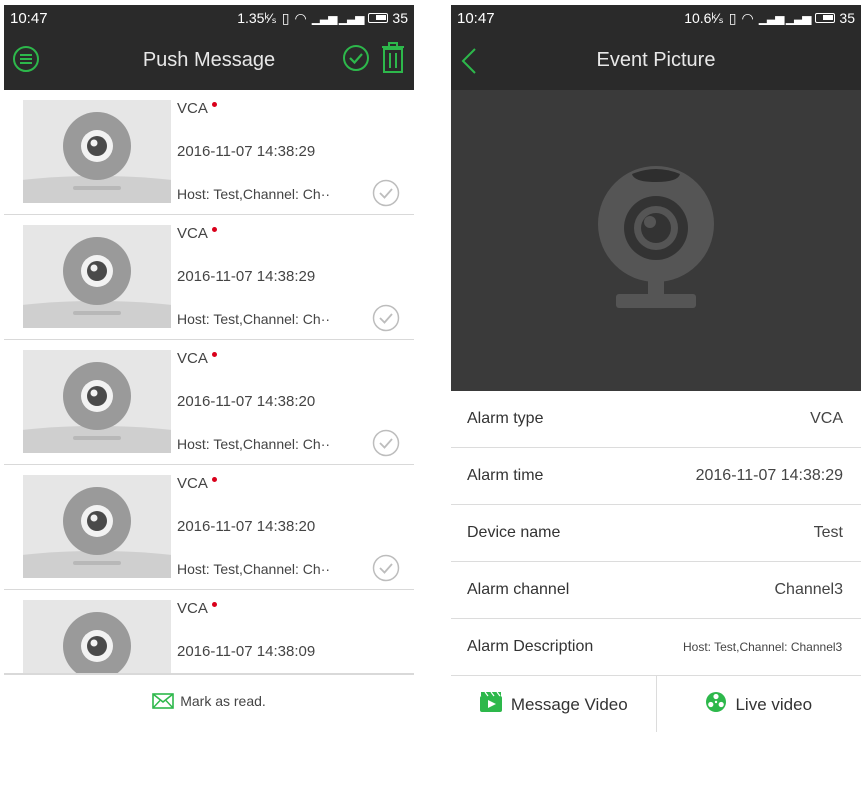  I want to click on page-title: Event Picture, so click(656, 60).